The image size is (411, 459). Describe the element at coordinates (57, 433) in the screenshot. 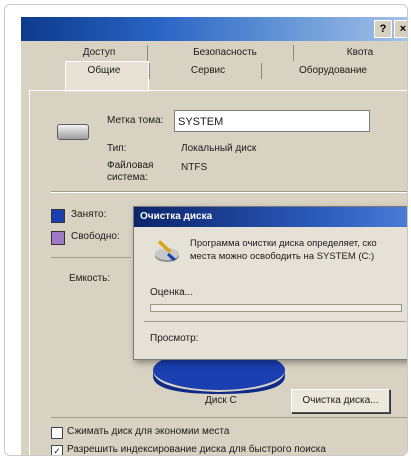

I see `compress-checkbox` at that location.